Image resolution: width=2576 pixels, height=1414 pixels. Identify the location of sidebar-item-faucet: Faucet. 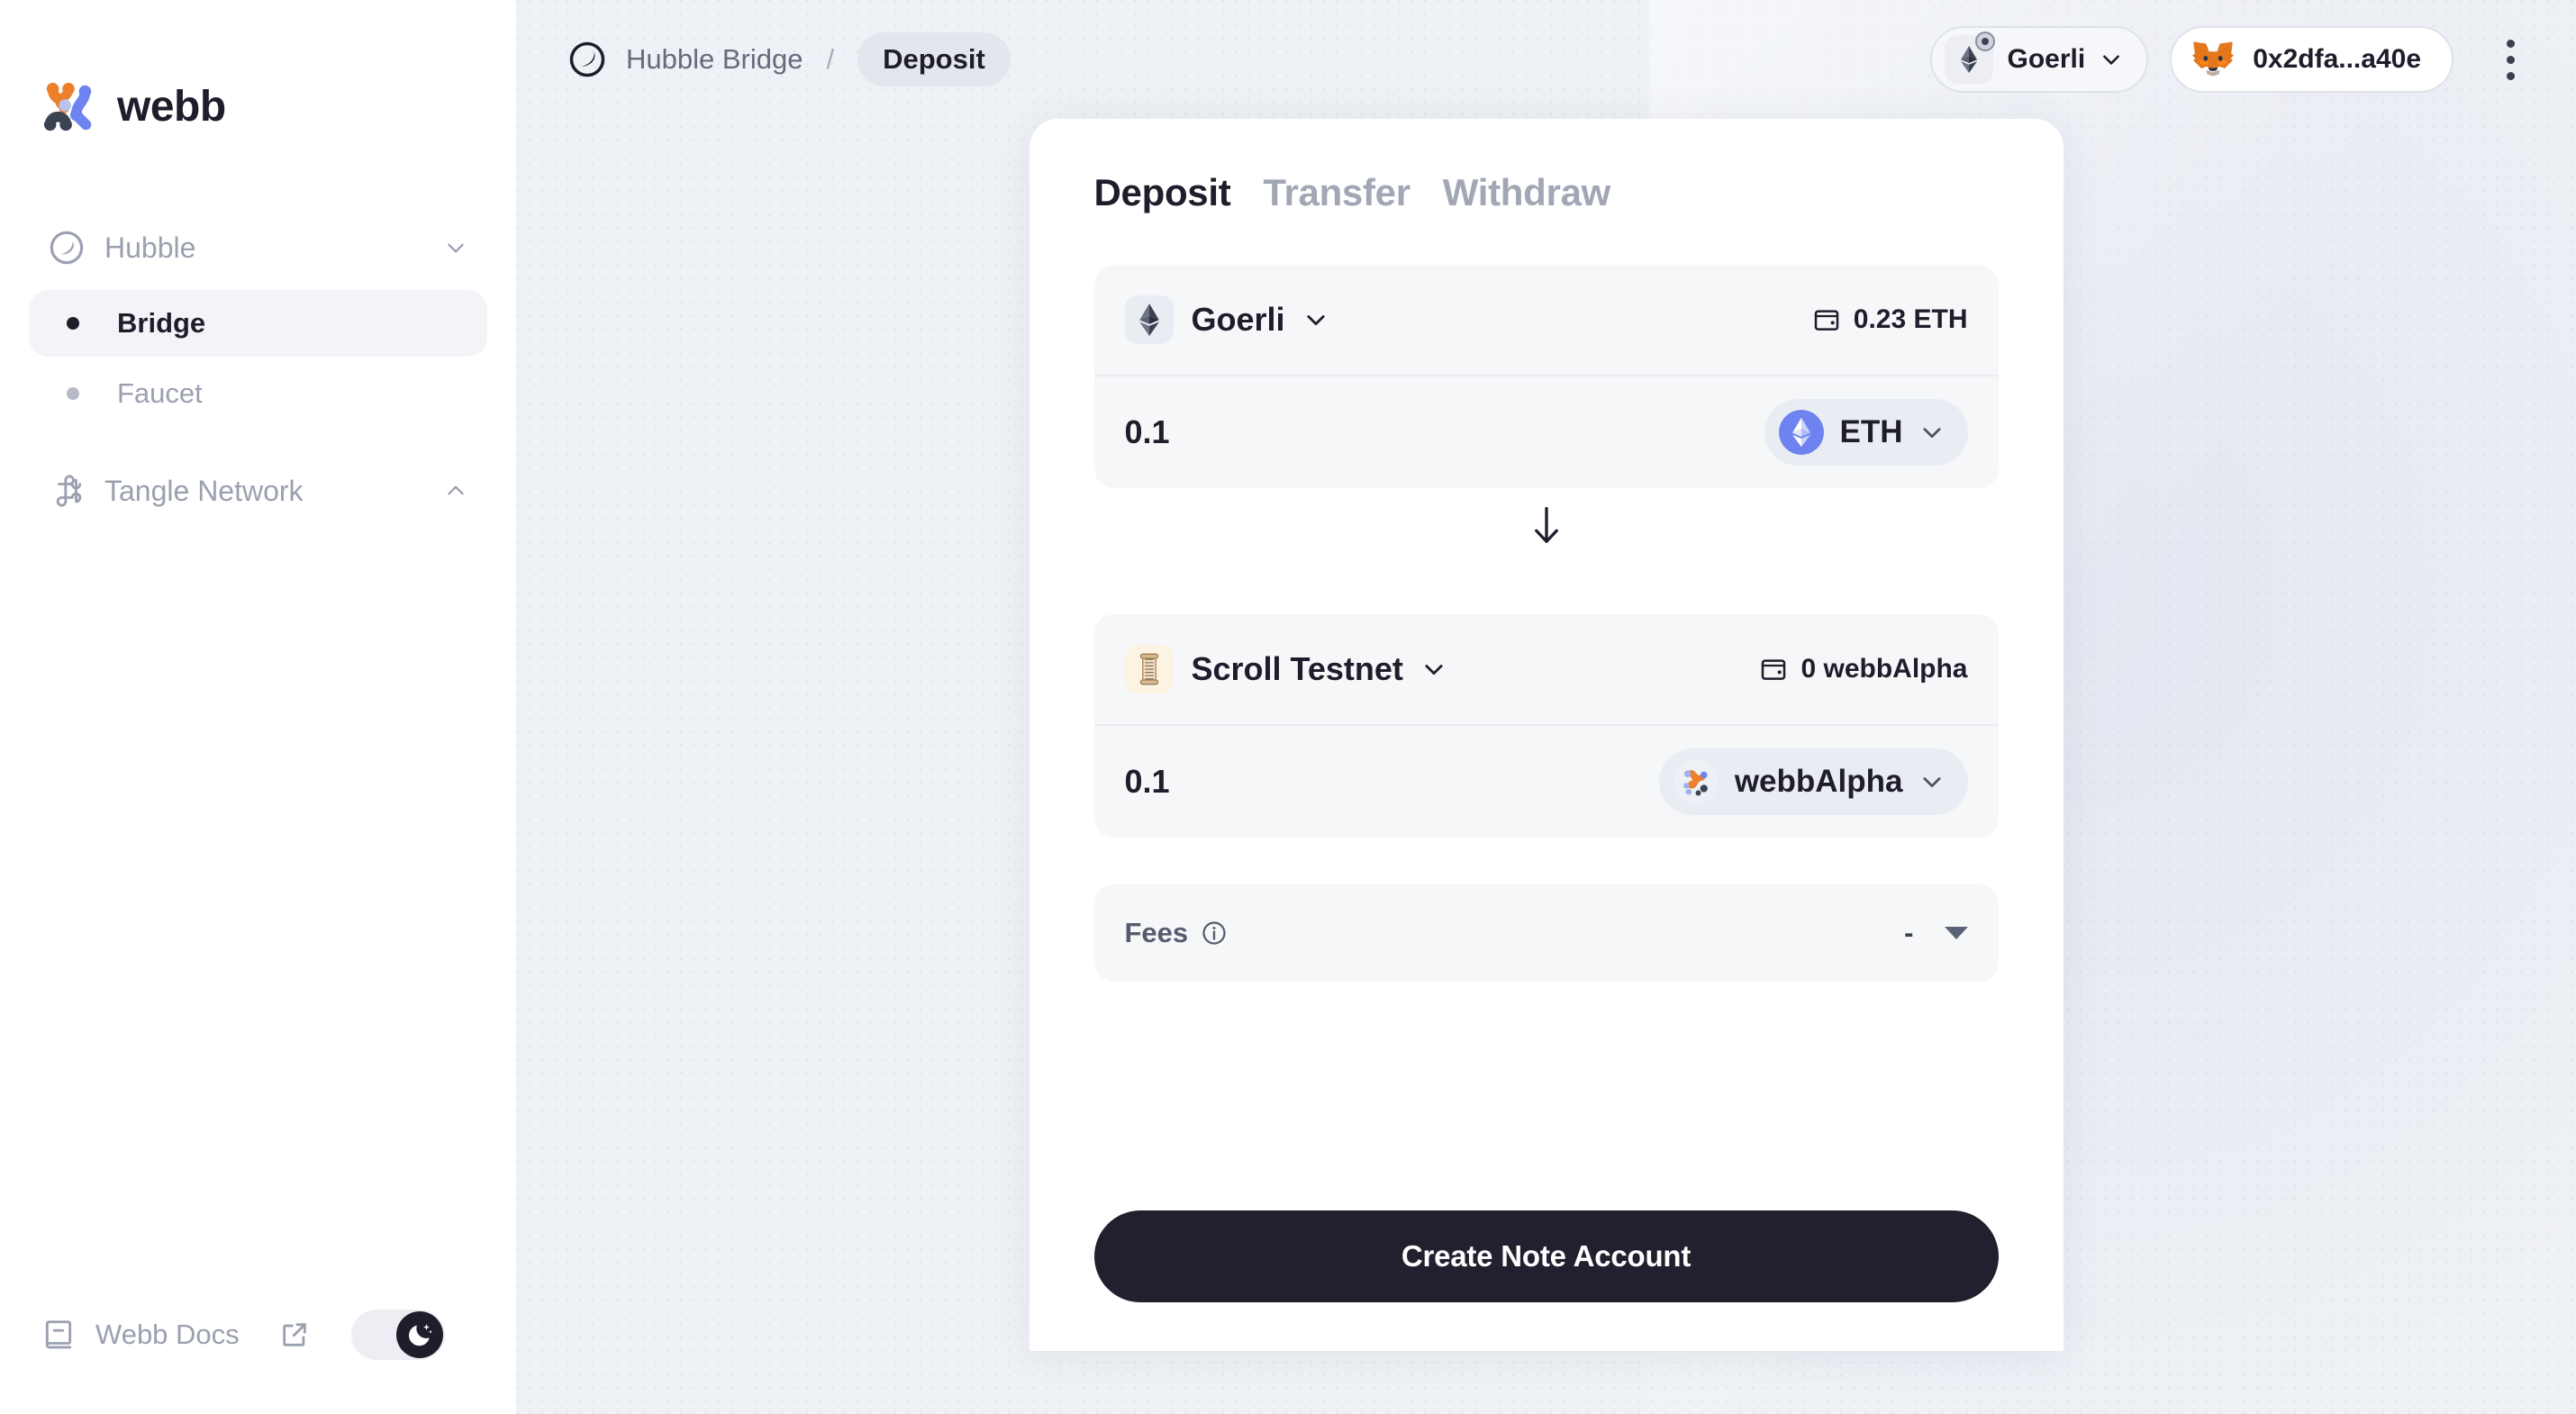
(258, 393).